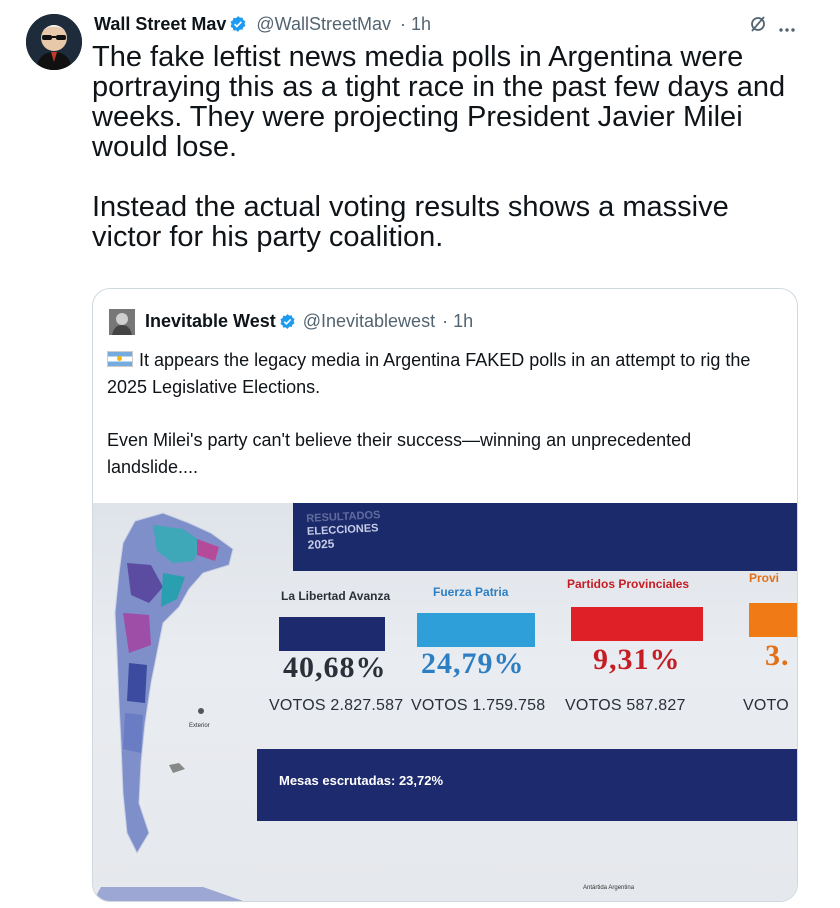 Image resolution: width=840 pixels, height=908 pixels. I want to click on quoted-handle: @Inevitablewest, so click(369, 321).